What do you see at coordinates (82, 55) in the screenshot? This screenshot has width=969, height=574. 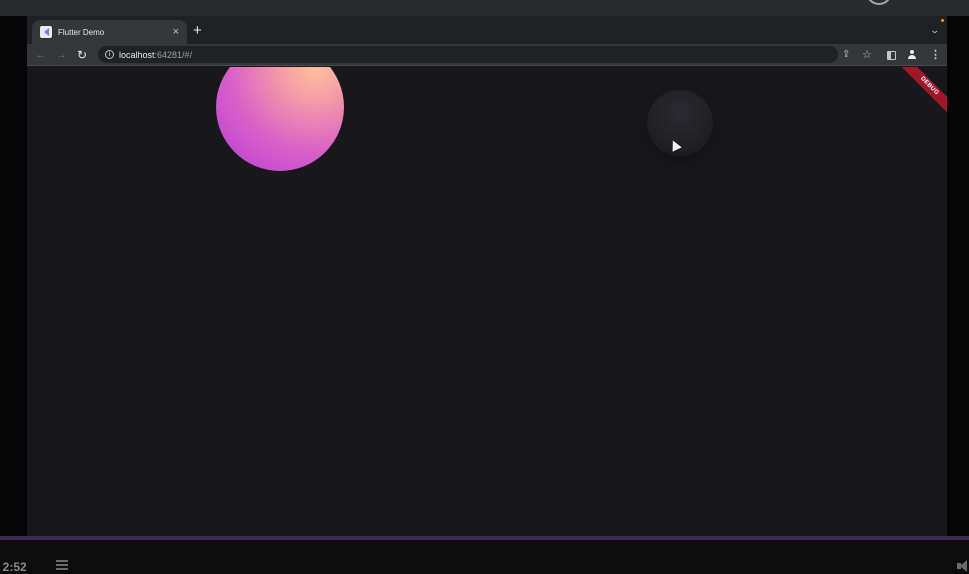 I see `reload-button: ↻` at bounding box center [82, 55].